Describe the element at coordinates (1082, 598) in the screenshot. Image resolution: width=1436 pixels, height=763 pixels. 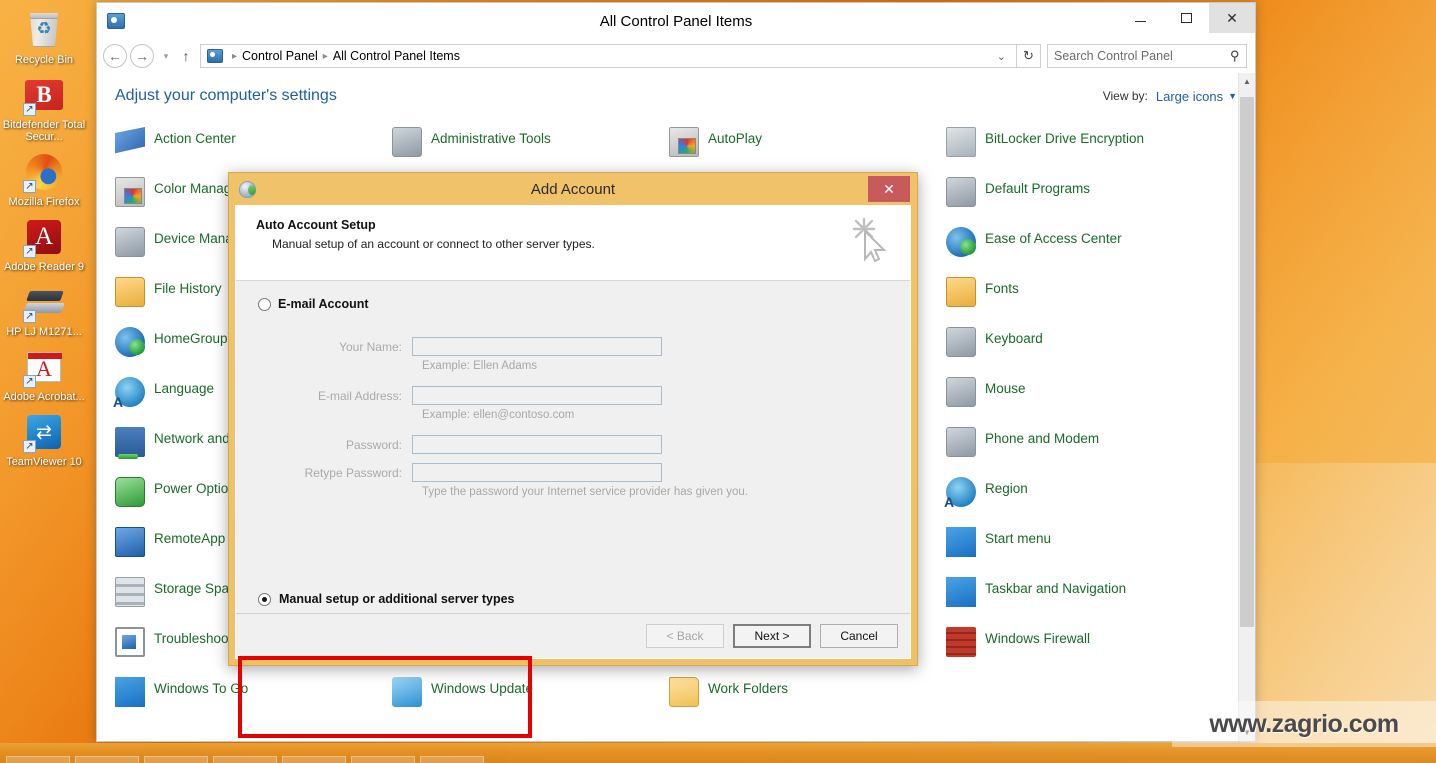
I see `control-panel-item: Taskbar and Navigation` at that location.